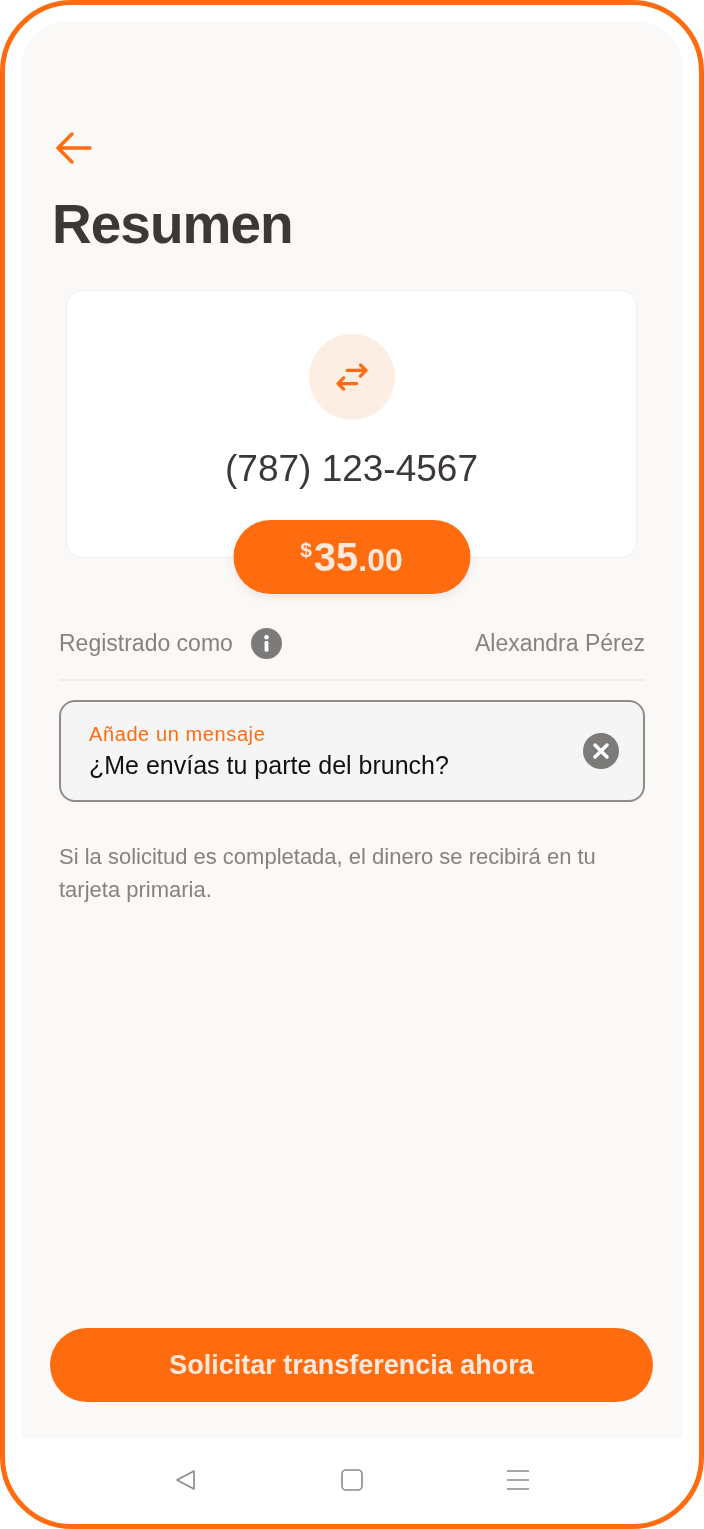  I want to click on amount-badge: $35.00, so click(351, 557).